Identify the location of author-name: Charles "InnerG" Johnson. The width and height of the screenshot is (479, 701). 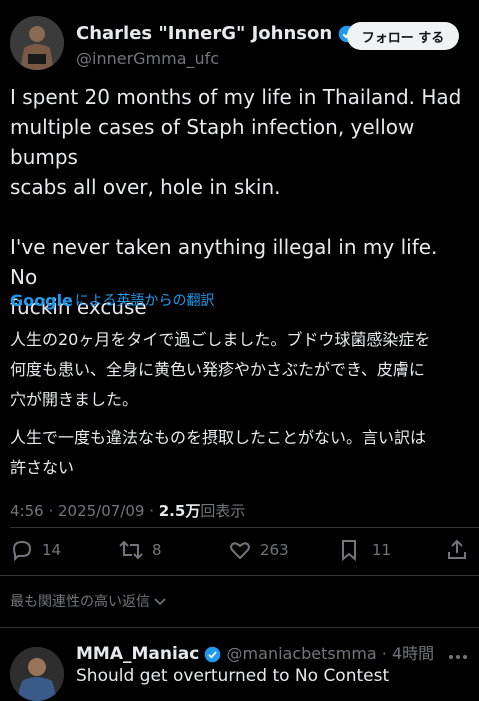
(216, 33).